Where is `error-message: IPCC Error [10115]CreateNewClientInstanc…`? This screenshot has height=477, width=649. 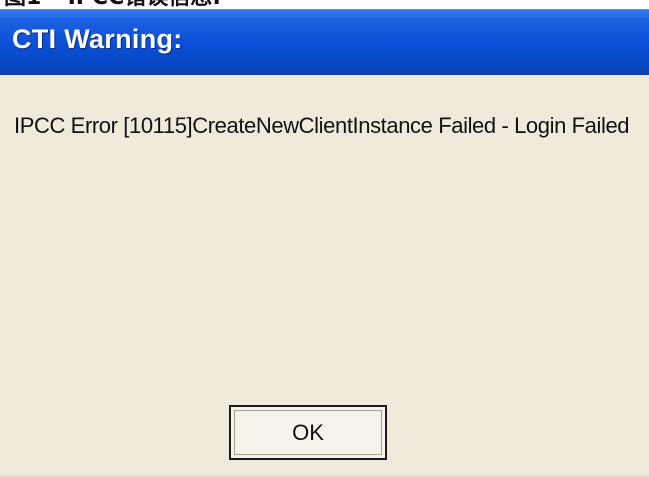 error-message: IPCC Error [10115]CreateNewClientInstanc… is located at coordinates (322, 125).